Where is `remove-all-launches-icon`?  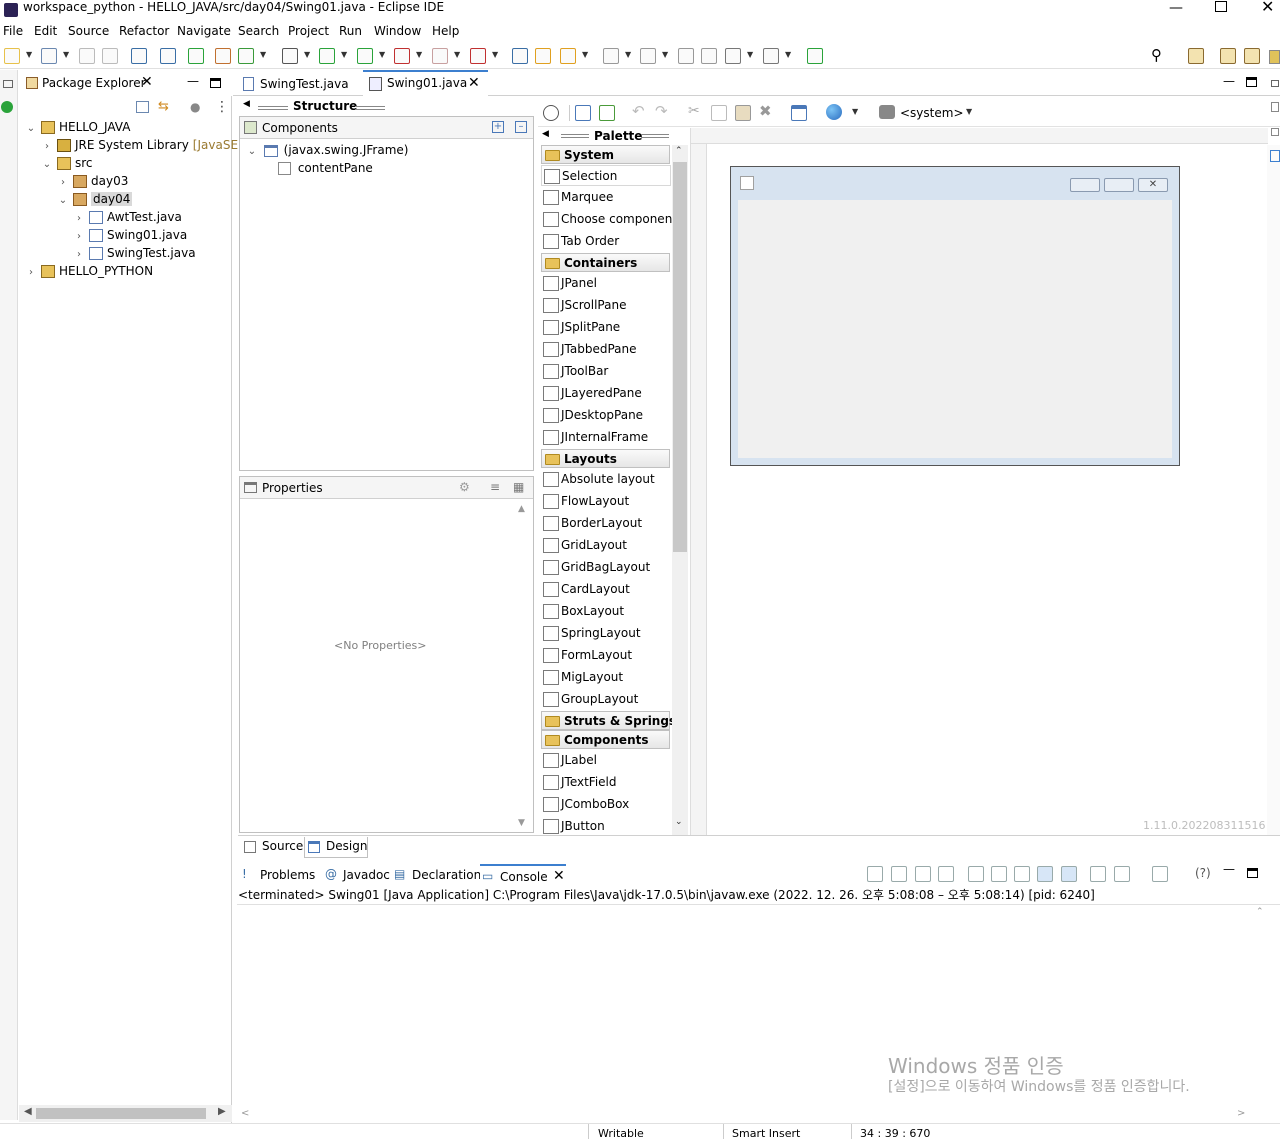 remove-all-launches-icon is located at coordinates (946, 874).